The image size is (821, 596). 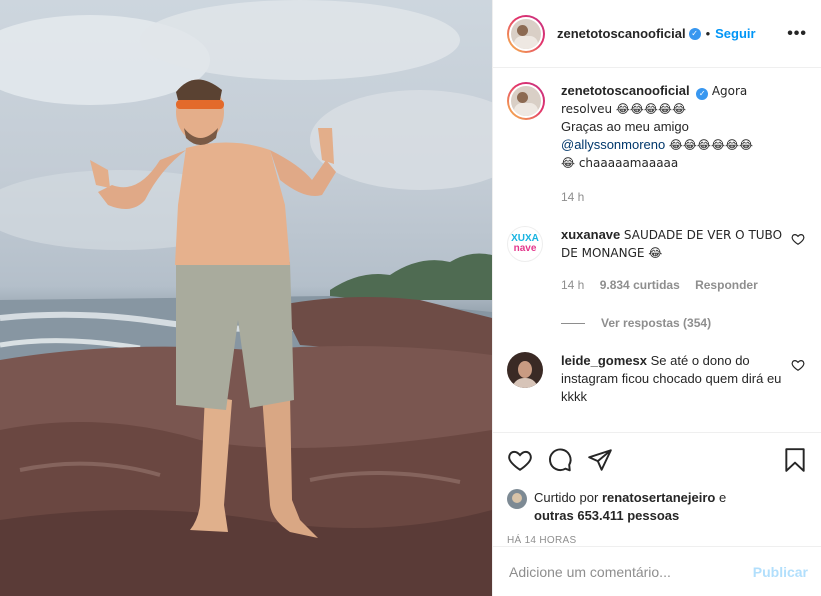 I want to click on save-icon, so click(x=795, y=460).